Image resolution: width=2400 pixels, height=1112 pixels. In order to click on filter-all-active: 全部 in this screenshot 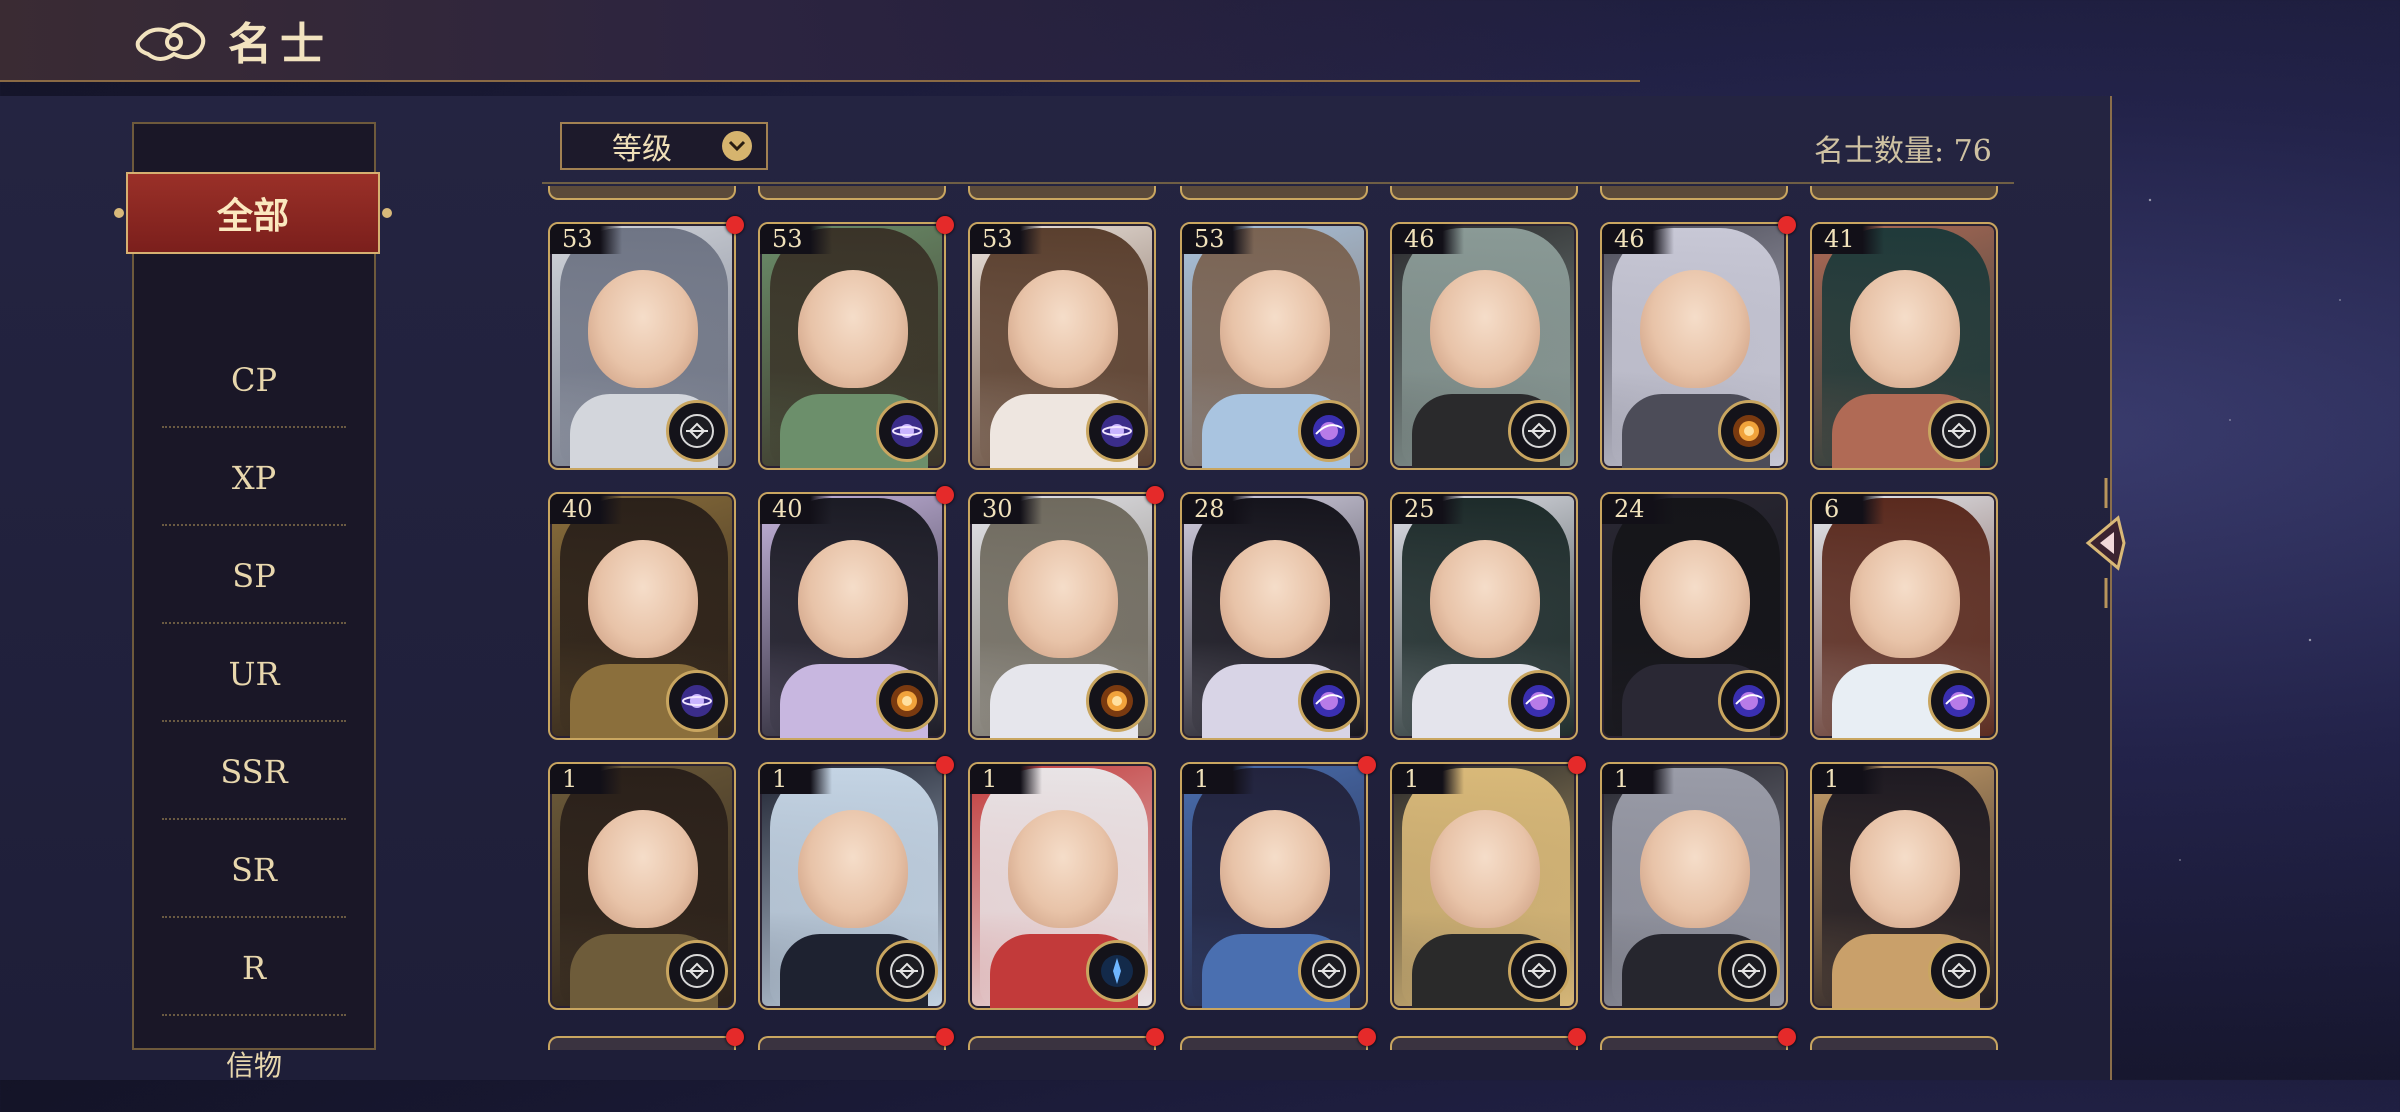, I will do `click(253, 213)`.